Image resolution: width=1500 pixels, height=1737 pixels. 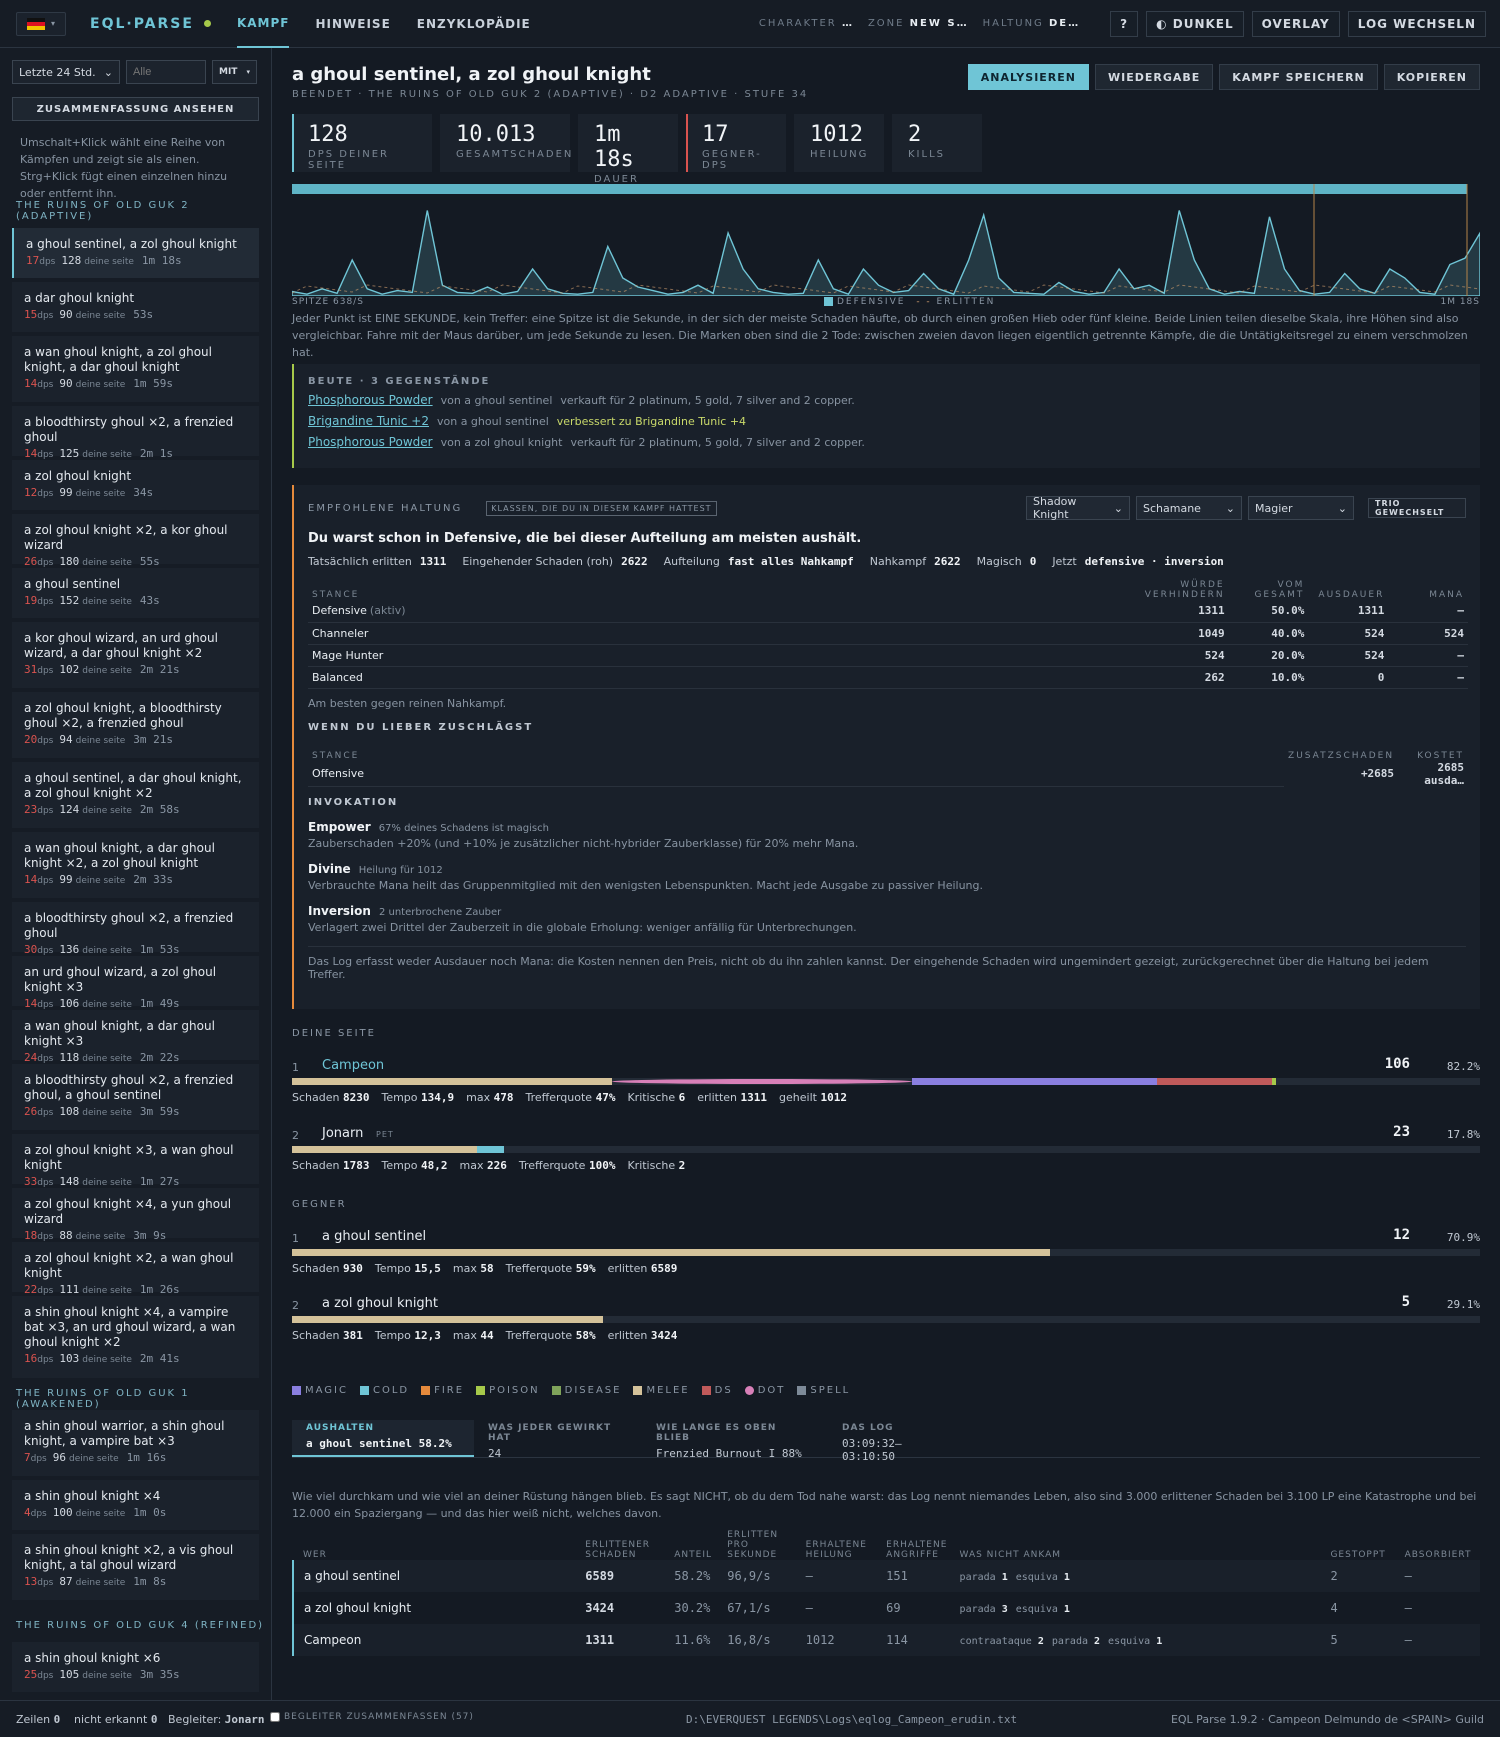 I want to click on loot-item-link: Brigandine Tunic +2, so click(x=368, y=421).